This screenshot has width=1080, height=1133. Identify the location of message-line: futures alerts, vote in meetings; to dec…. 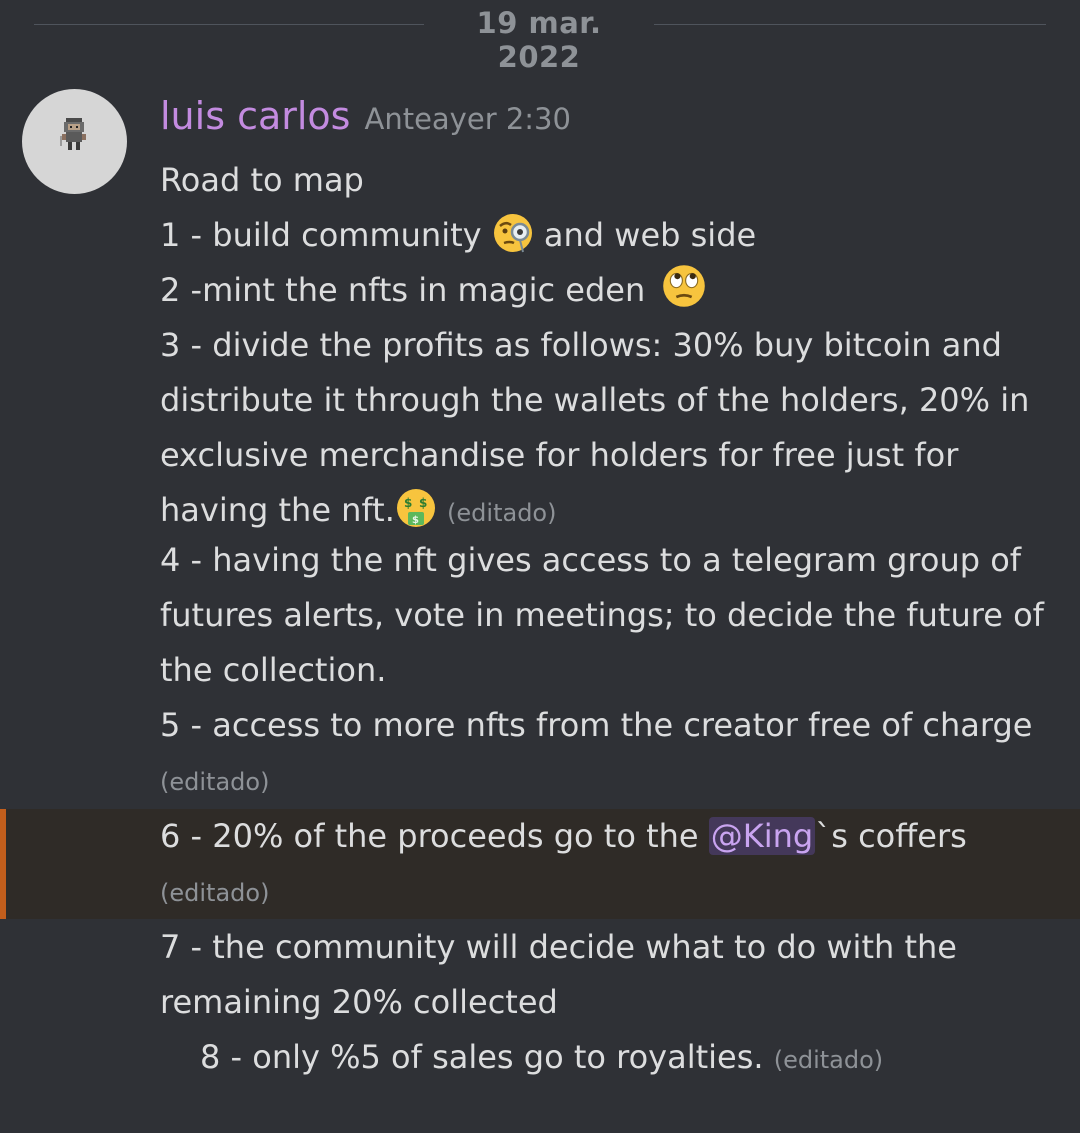
(602, 615).